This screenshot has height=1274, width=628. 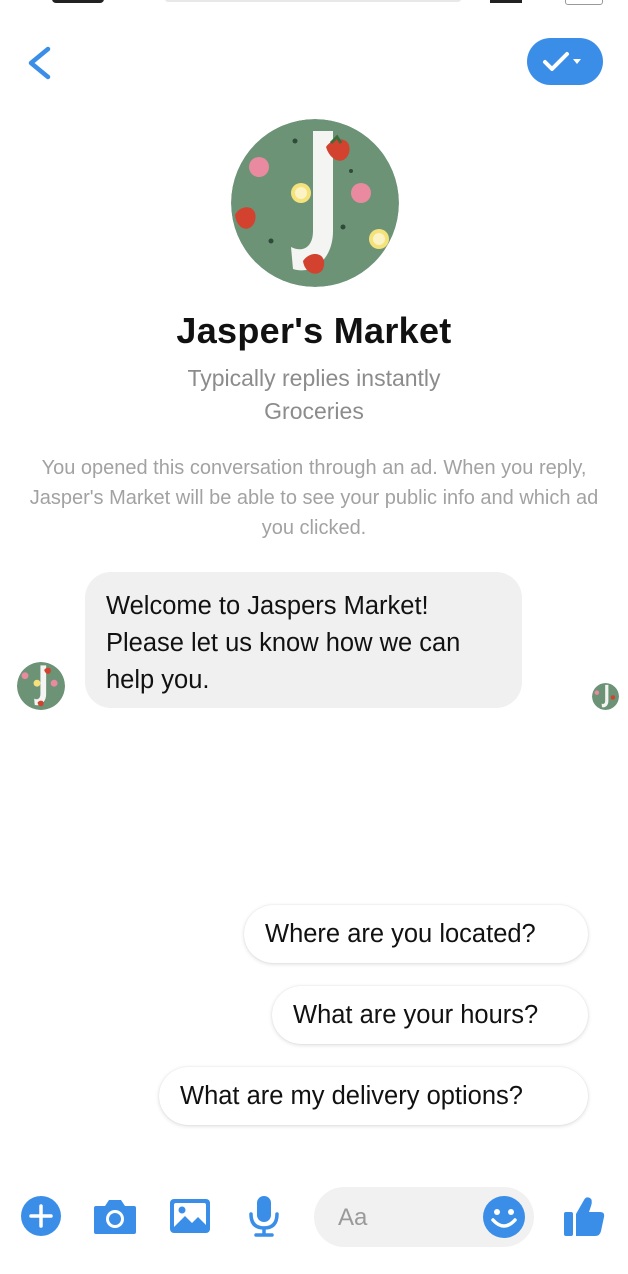 I want to click on status-notch, so click(x=313, y=1).